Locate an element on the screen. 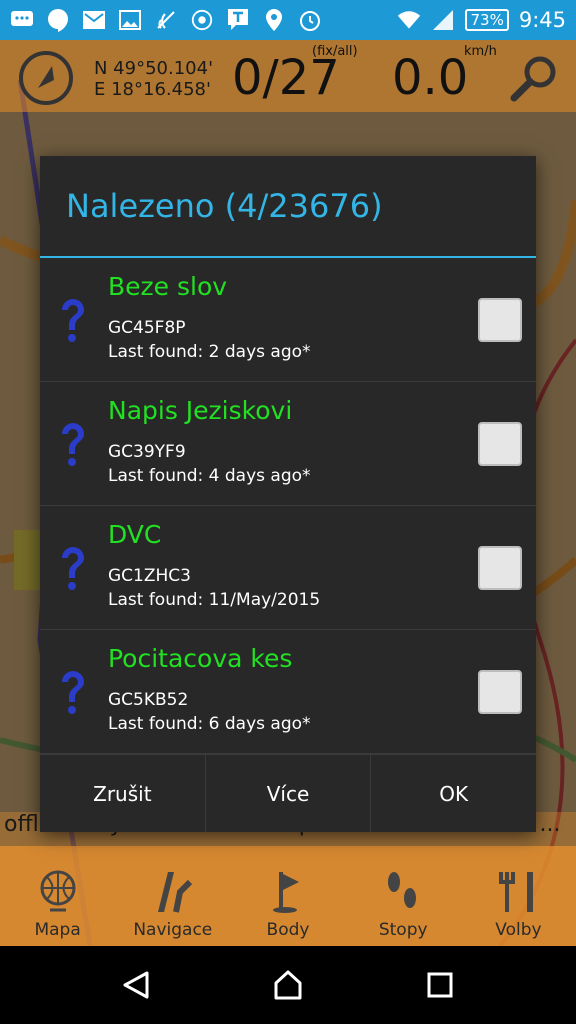 The width and height of the screenshot is (576, 1024). speed-unit: km/h is located at coordinates (480, 51).